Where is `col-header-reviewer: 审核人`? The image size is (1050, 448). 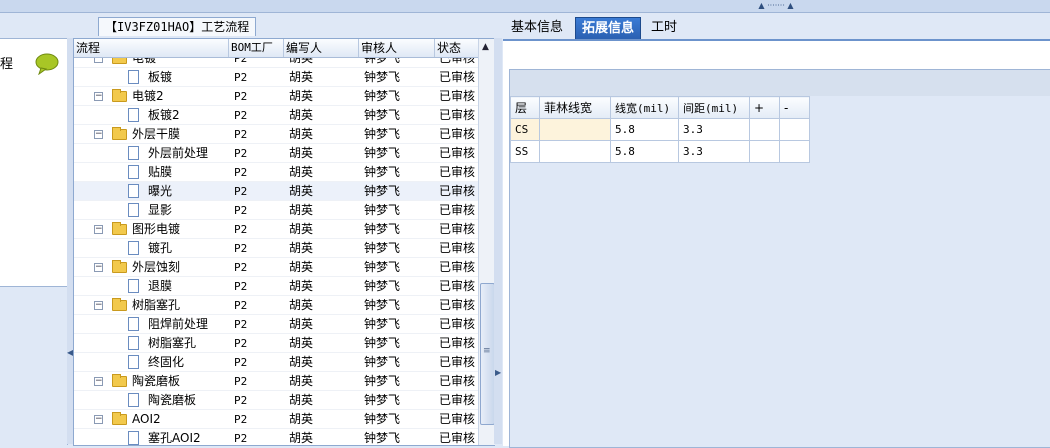
col-header-reviewer: 审核人 is located at coordinates (397, 48).